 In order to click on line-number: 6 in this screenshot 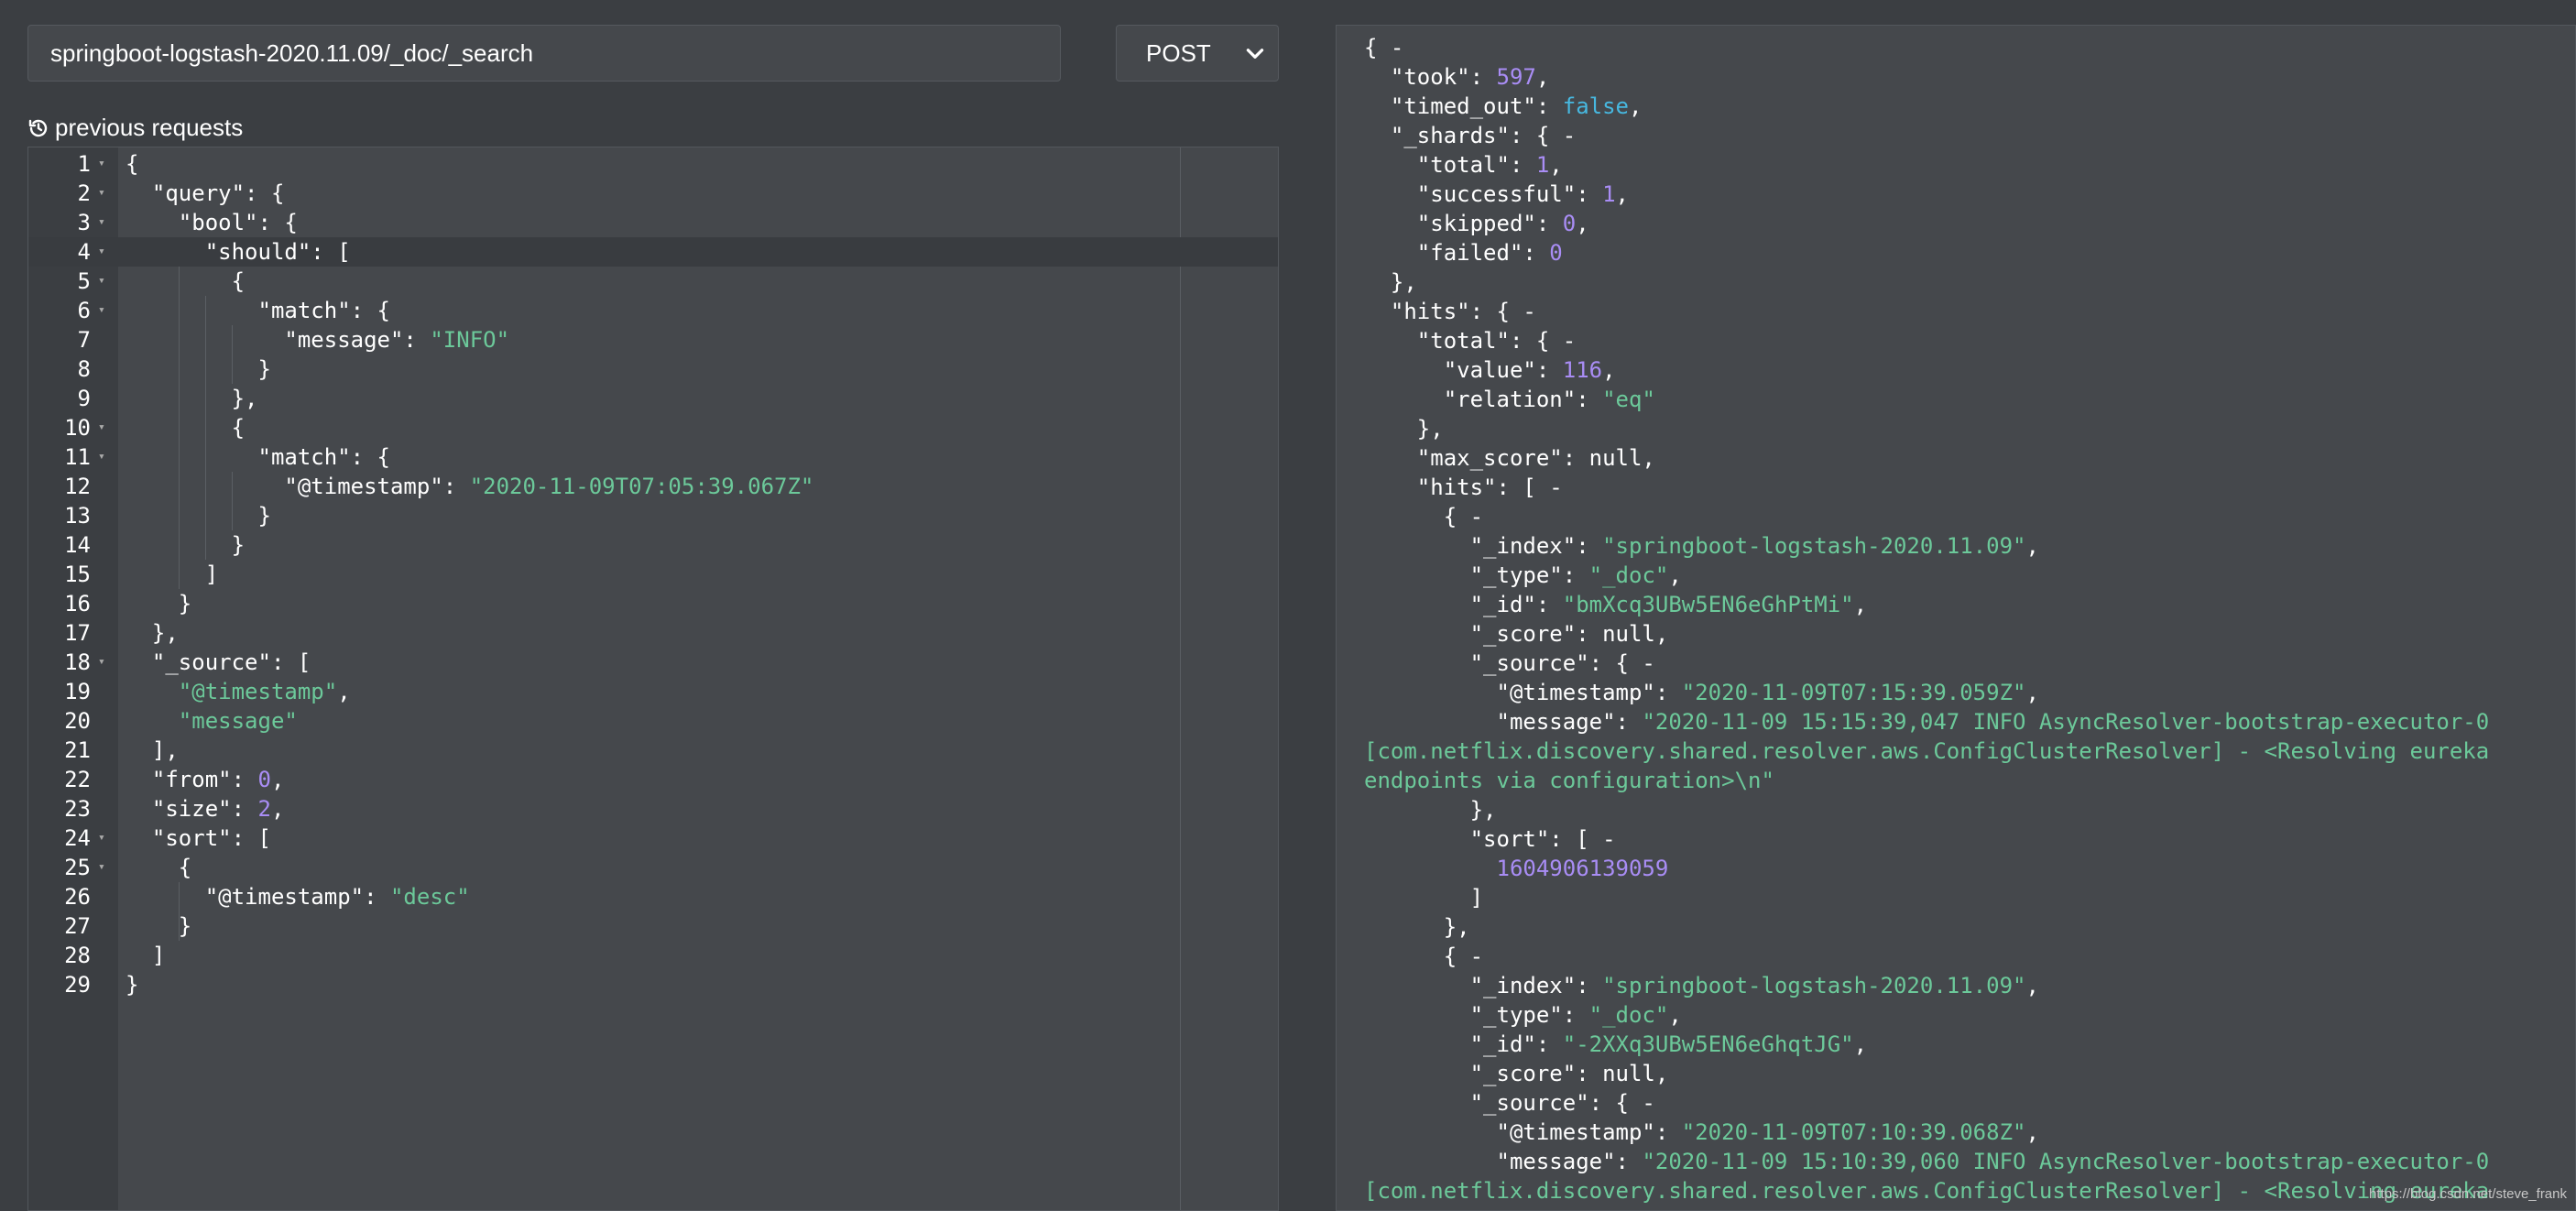, I will do `click(84, 310)`.